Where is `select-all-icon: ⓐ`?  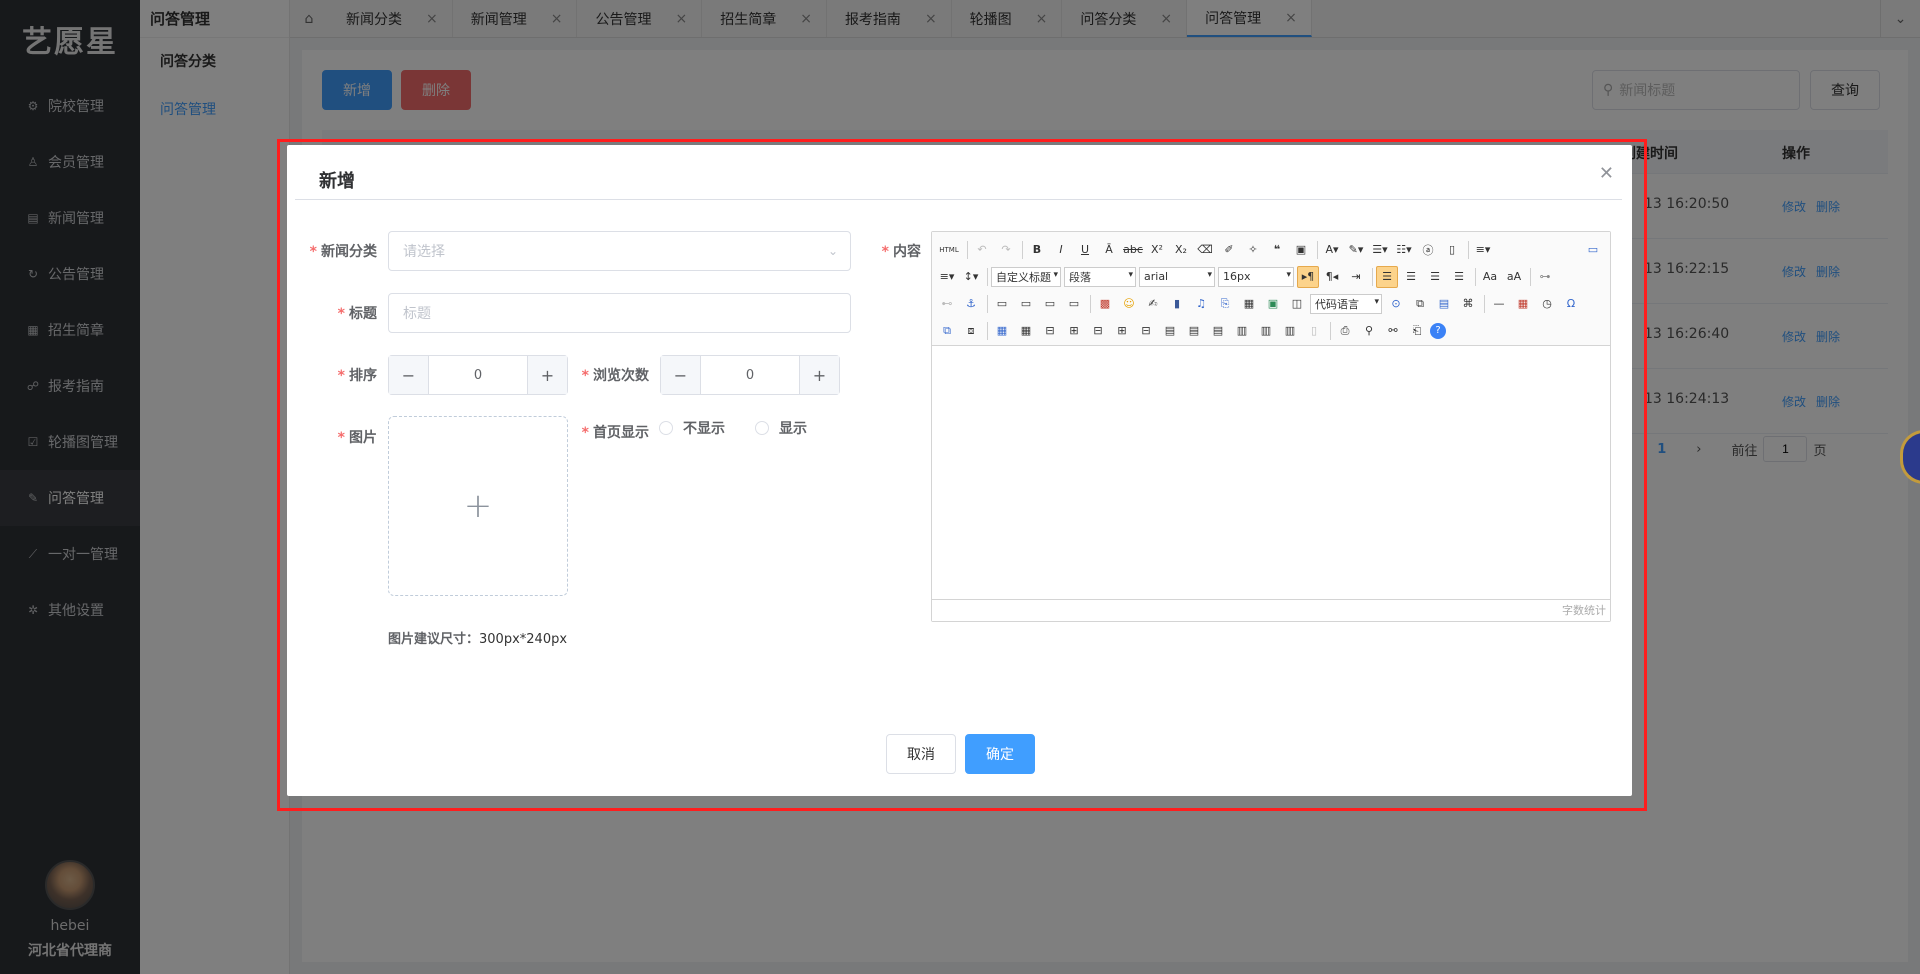 select-all-icon: ⓐ is located at coordinates (1428, 250).